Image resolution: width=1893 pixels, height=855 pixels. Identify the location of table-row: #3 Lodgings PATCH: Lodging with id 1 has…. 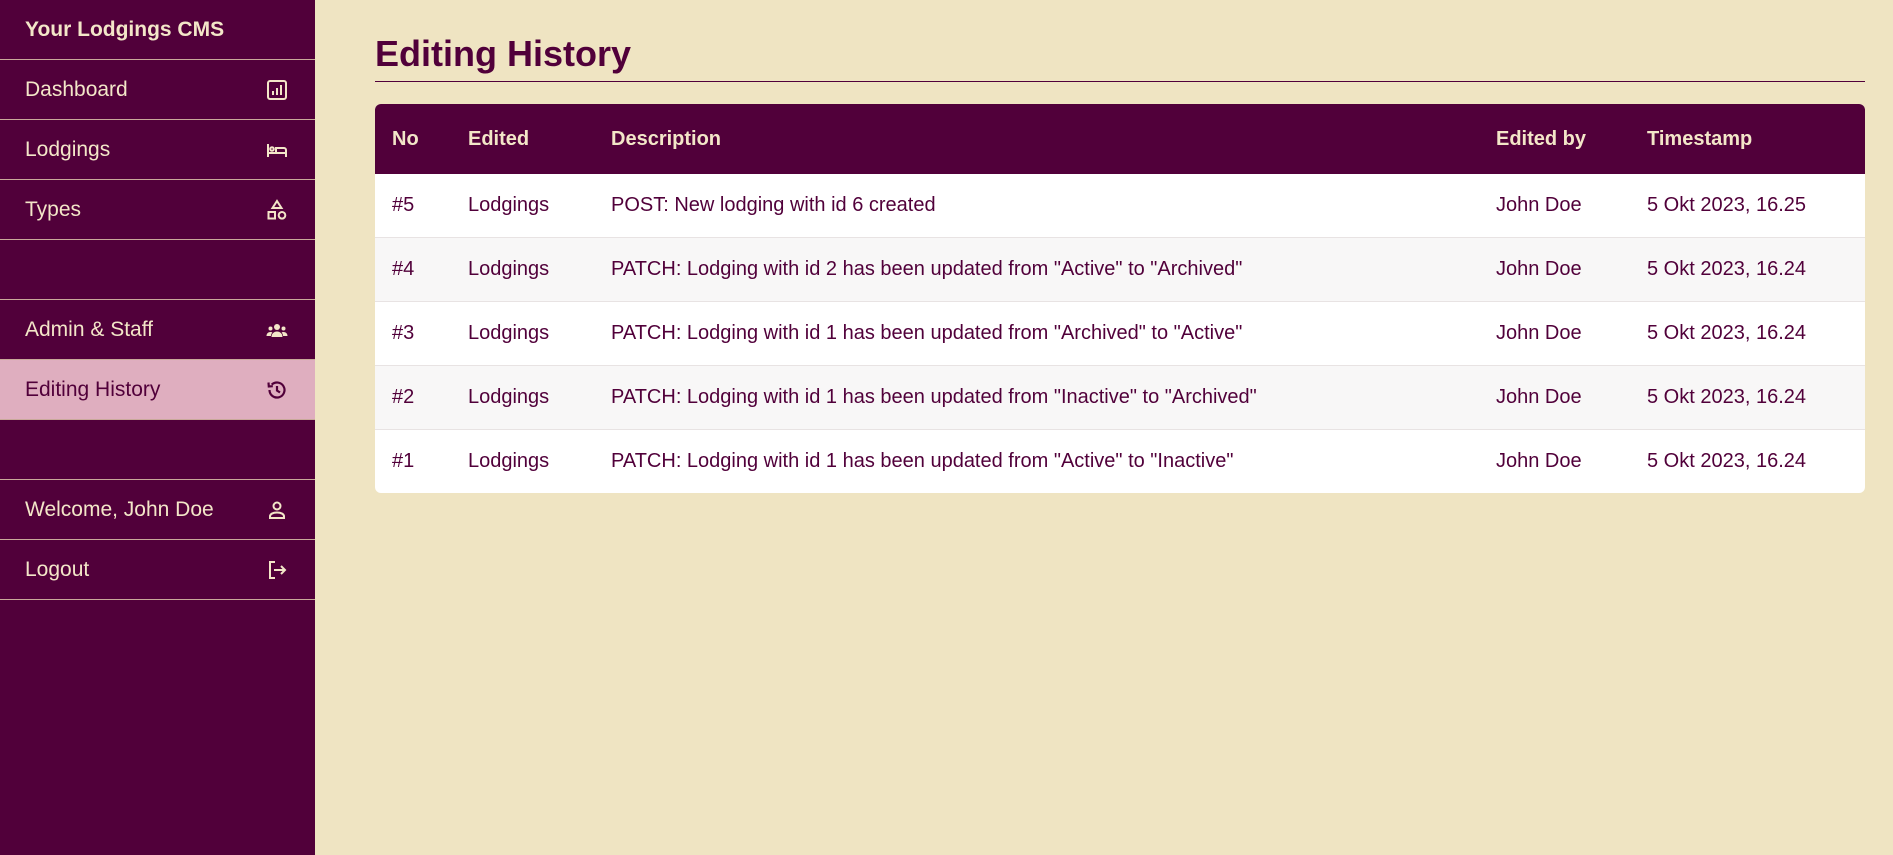
(1120, 333).